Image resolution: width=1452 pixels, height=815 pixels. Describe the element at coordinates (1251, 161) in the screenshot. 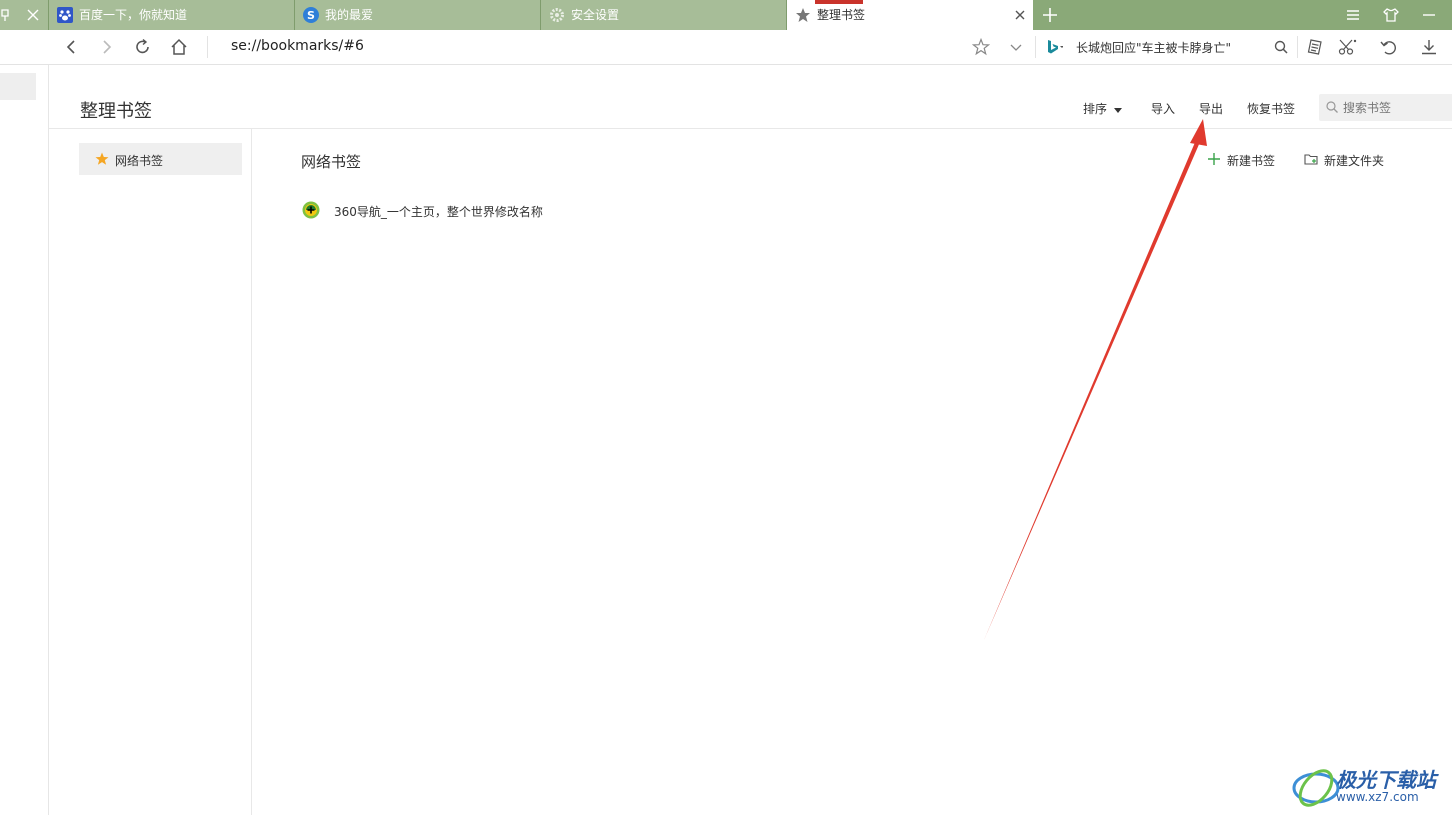

I see `new-bookmark-label: 新建书签` at that location.